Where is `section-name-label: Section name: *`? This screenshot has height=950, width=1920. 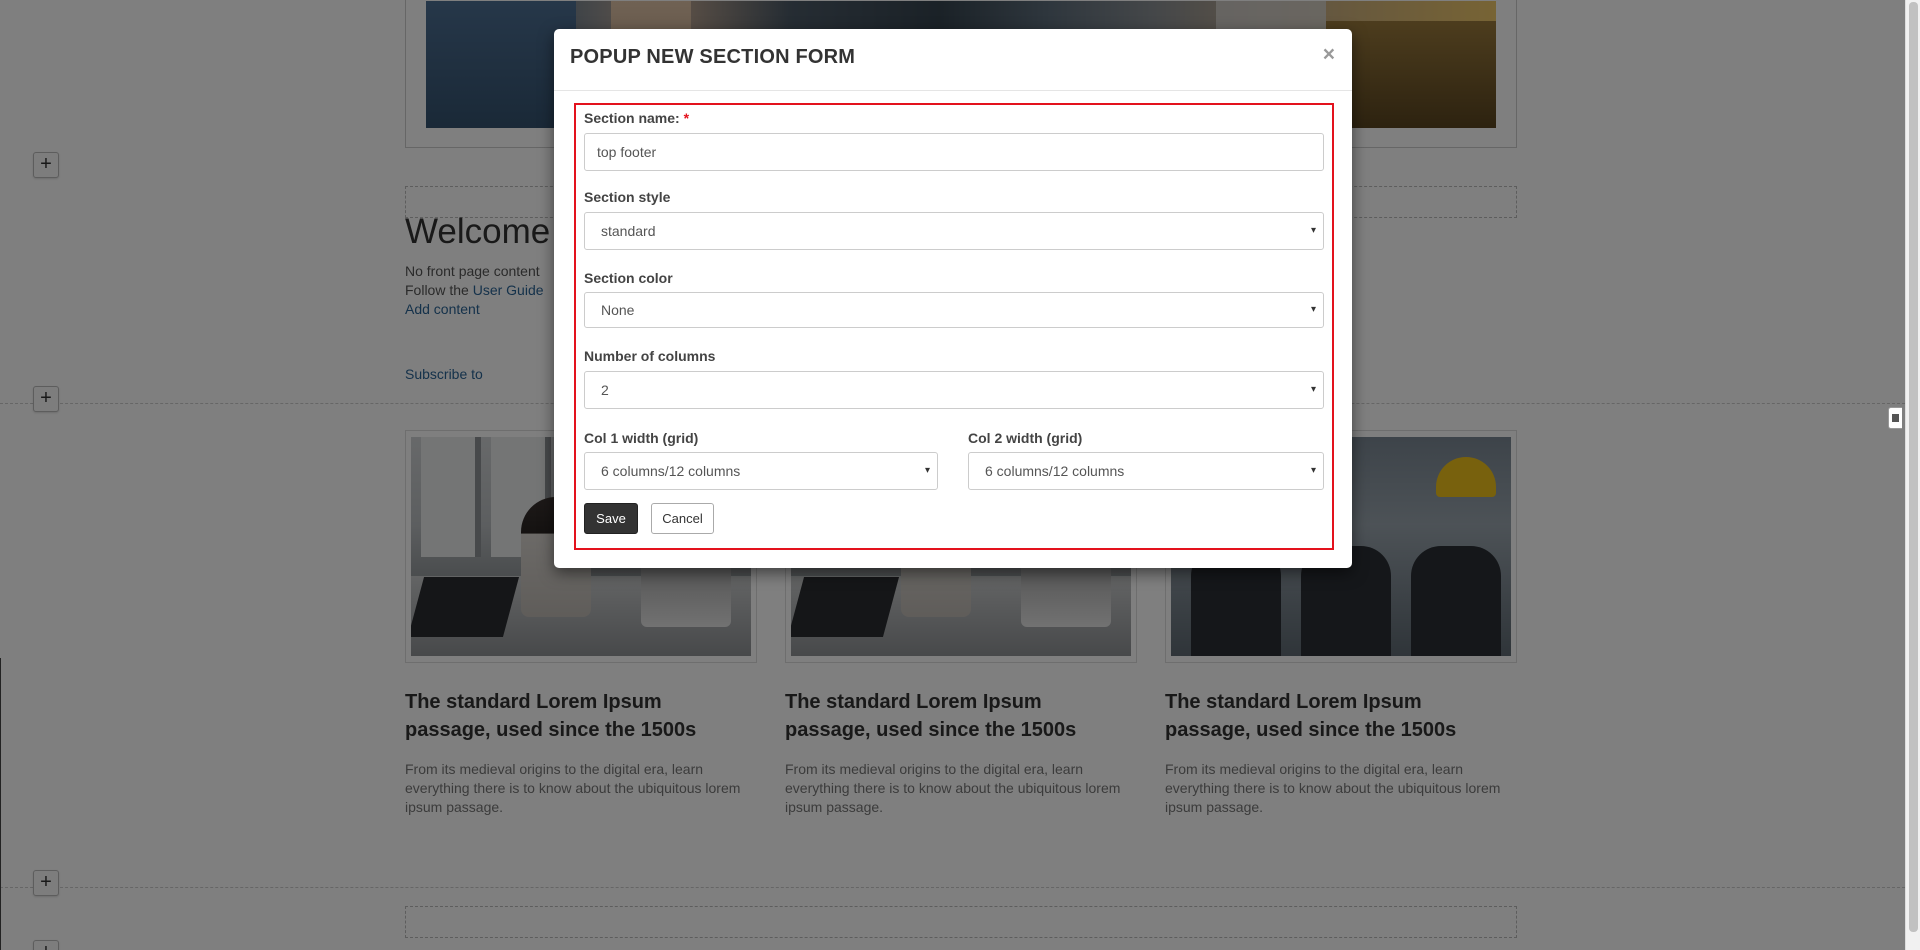 section-name-label: Section name: * is located at coordinates (636, 118).